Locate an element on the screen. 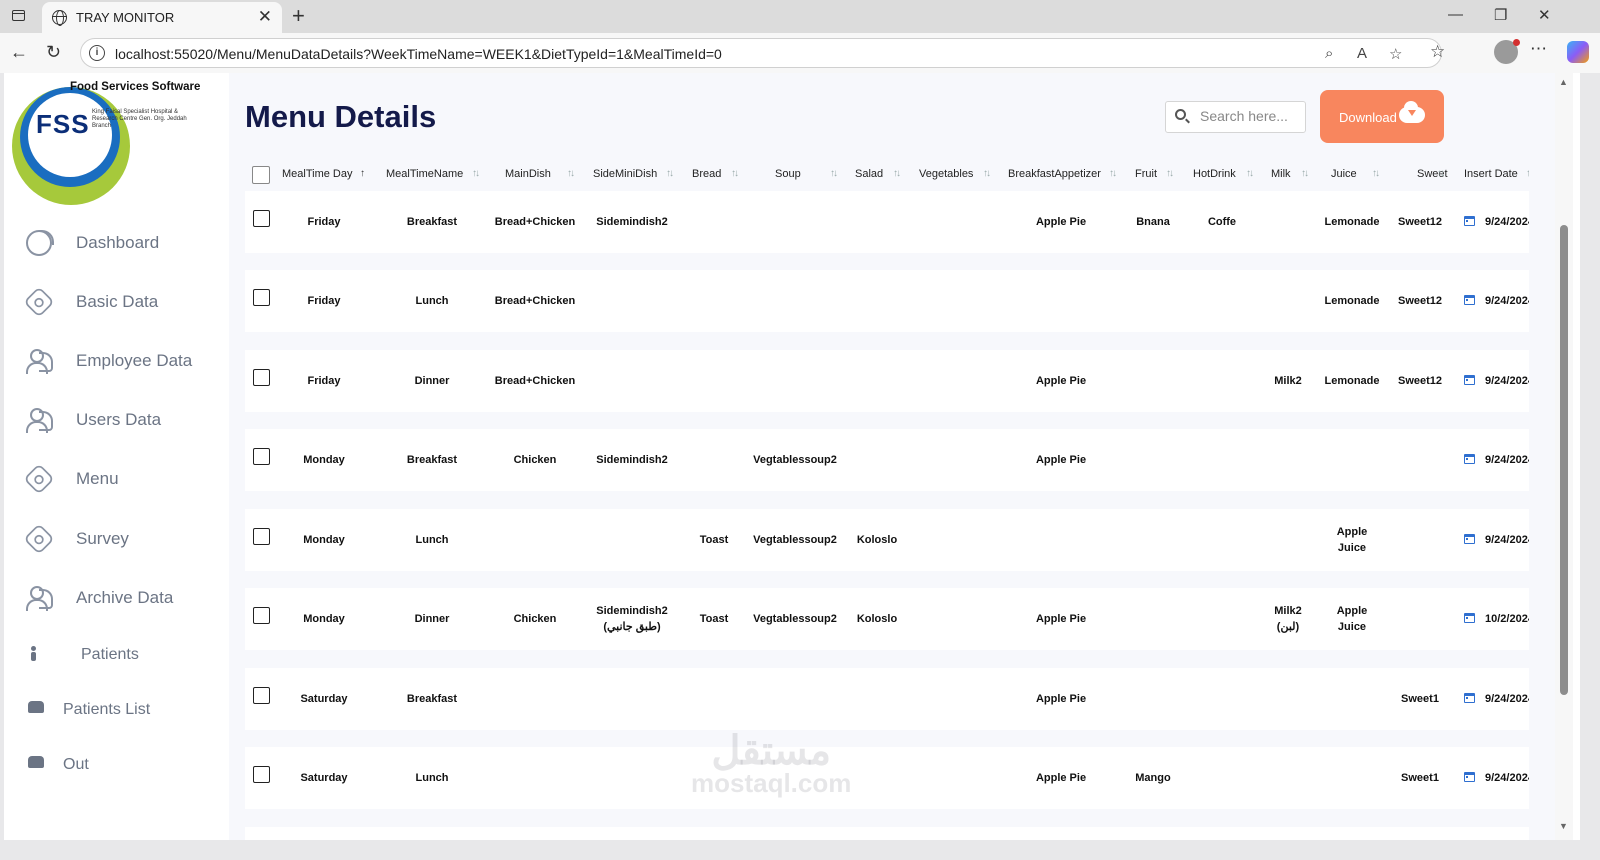 The image size is (1600, 860). sidebar-item-survey: Survey is located at coordinates (124, 539).